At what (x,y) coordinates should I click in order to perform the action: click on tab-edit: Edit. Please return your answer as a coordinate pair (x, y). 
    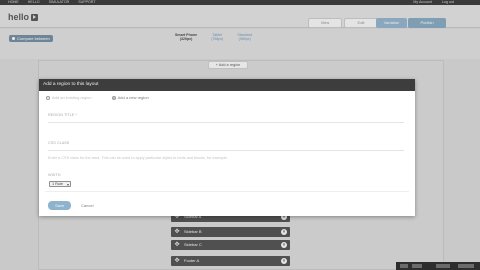
    Looking at the image, I should click on (361, 23).